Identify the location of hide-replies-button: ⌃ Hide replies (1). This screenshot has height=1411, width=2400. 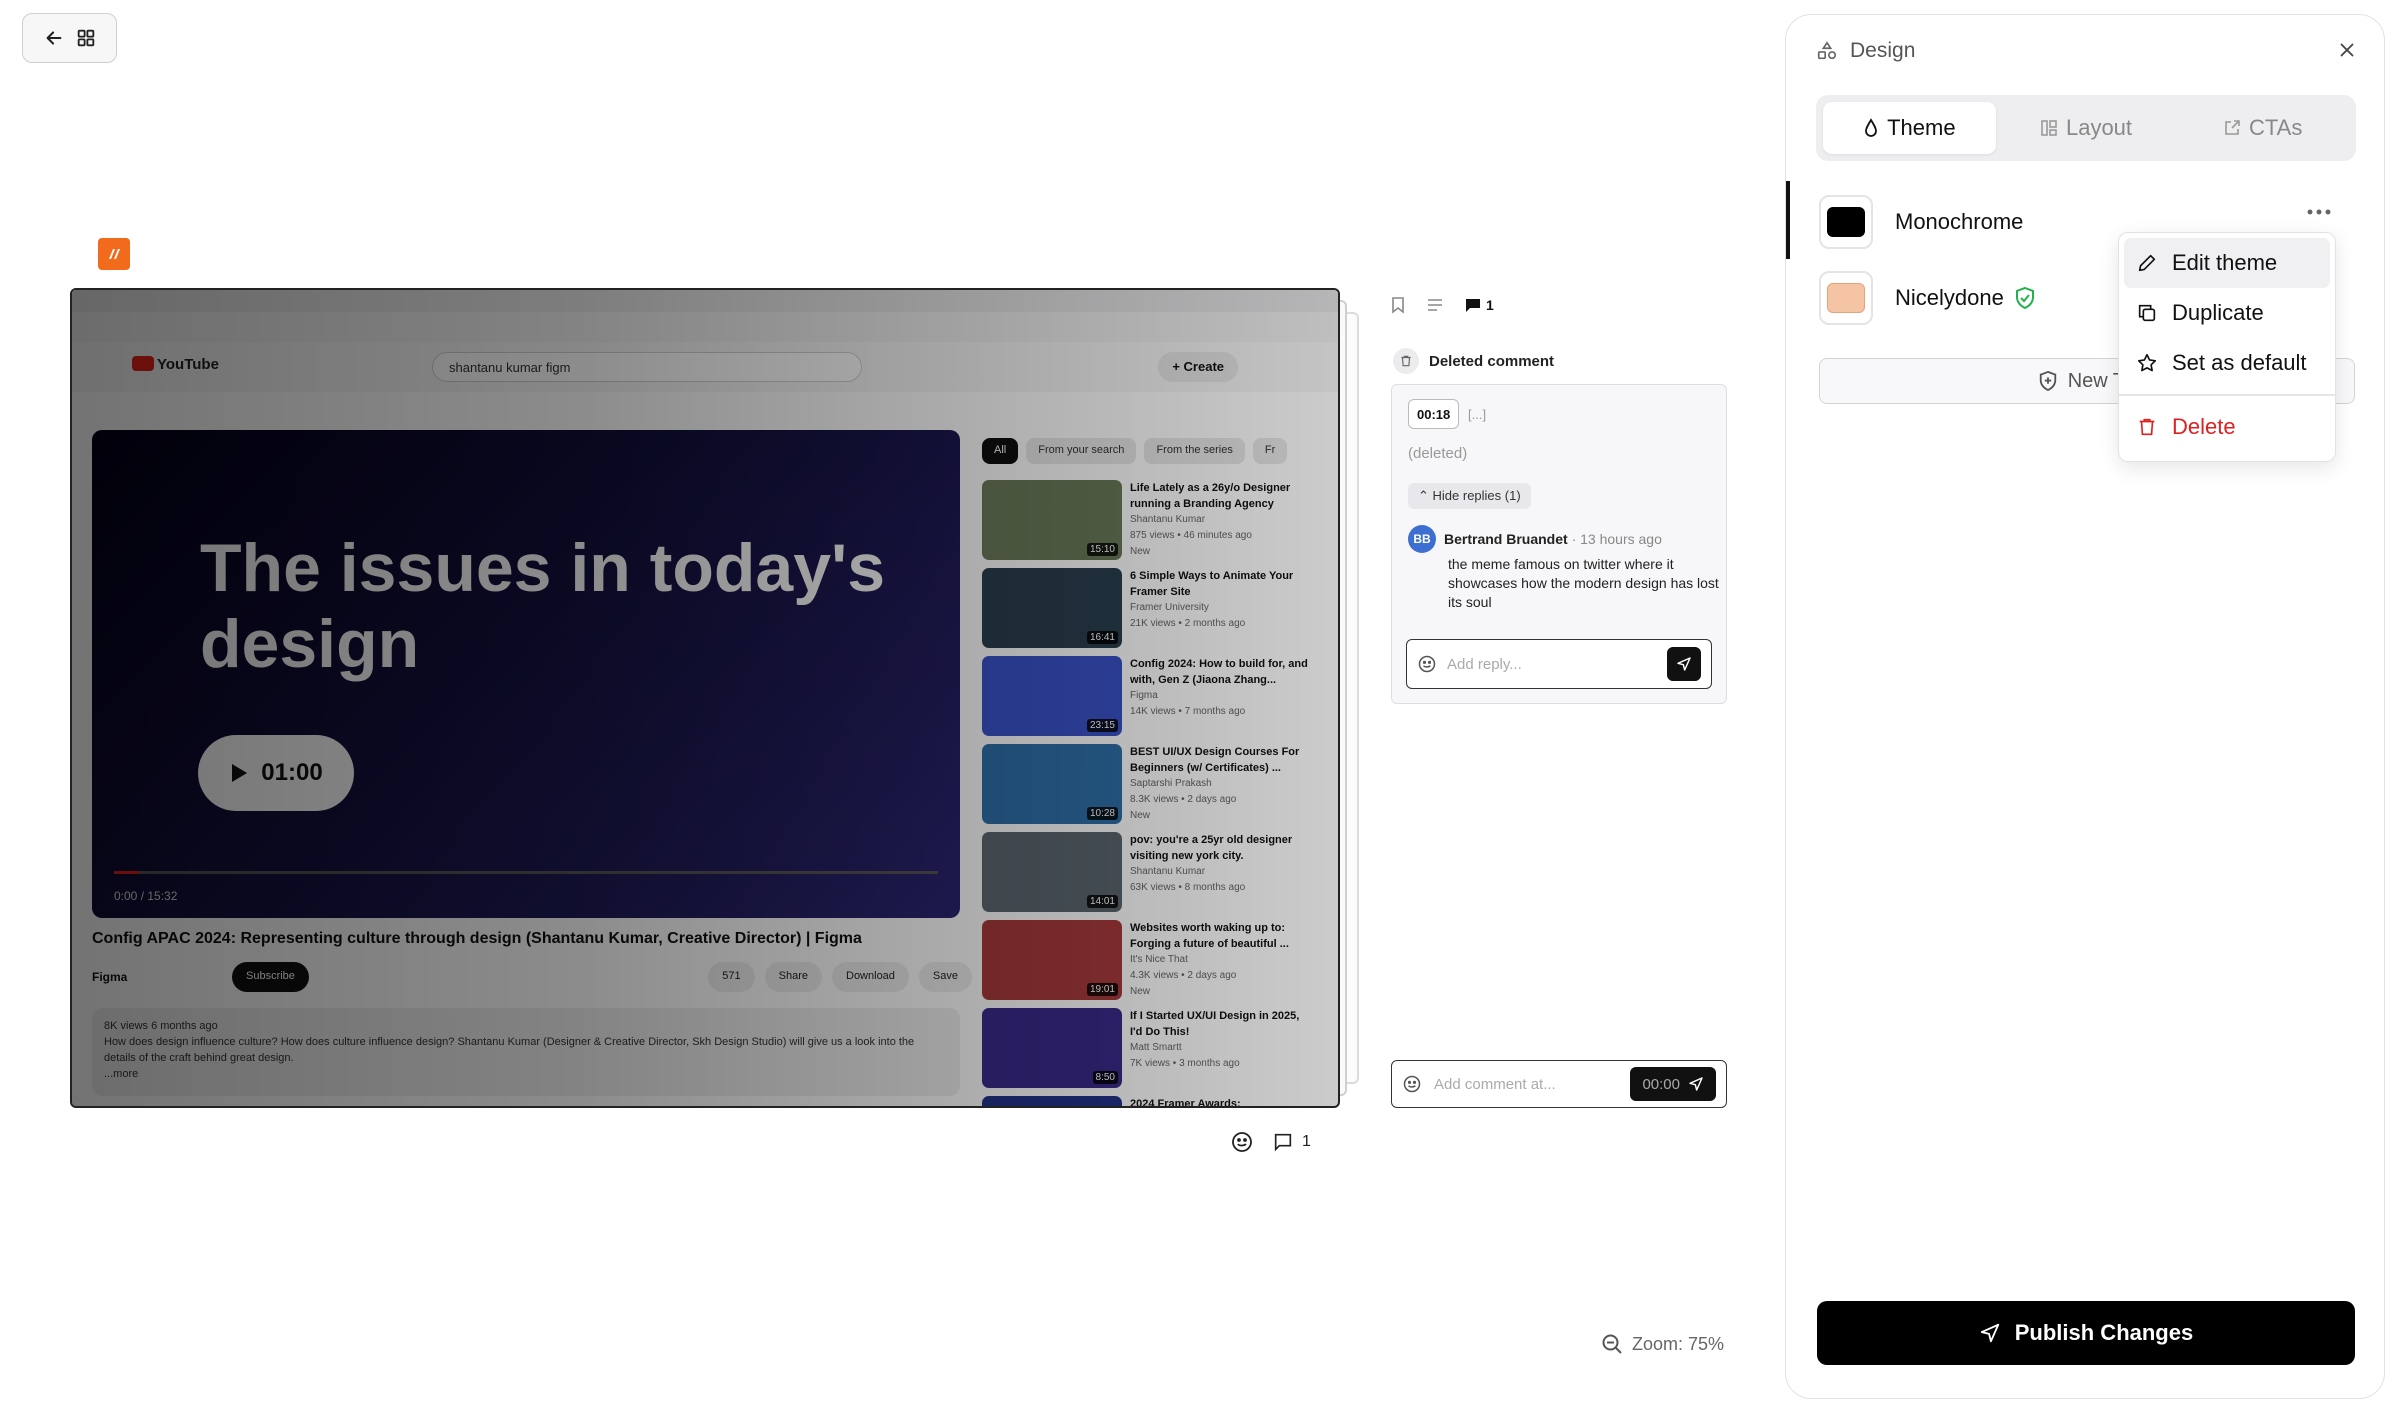
(1469, 496).